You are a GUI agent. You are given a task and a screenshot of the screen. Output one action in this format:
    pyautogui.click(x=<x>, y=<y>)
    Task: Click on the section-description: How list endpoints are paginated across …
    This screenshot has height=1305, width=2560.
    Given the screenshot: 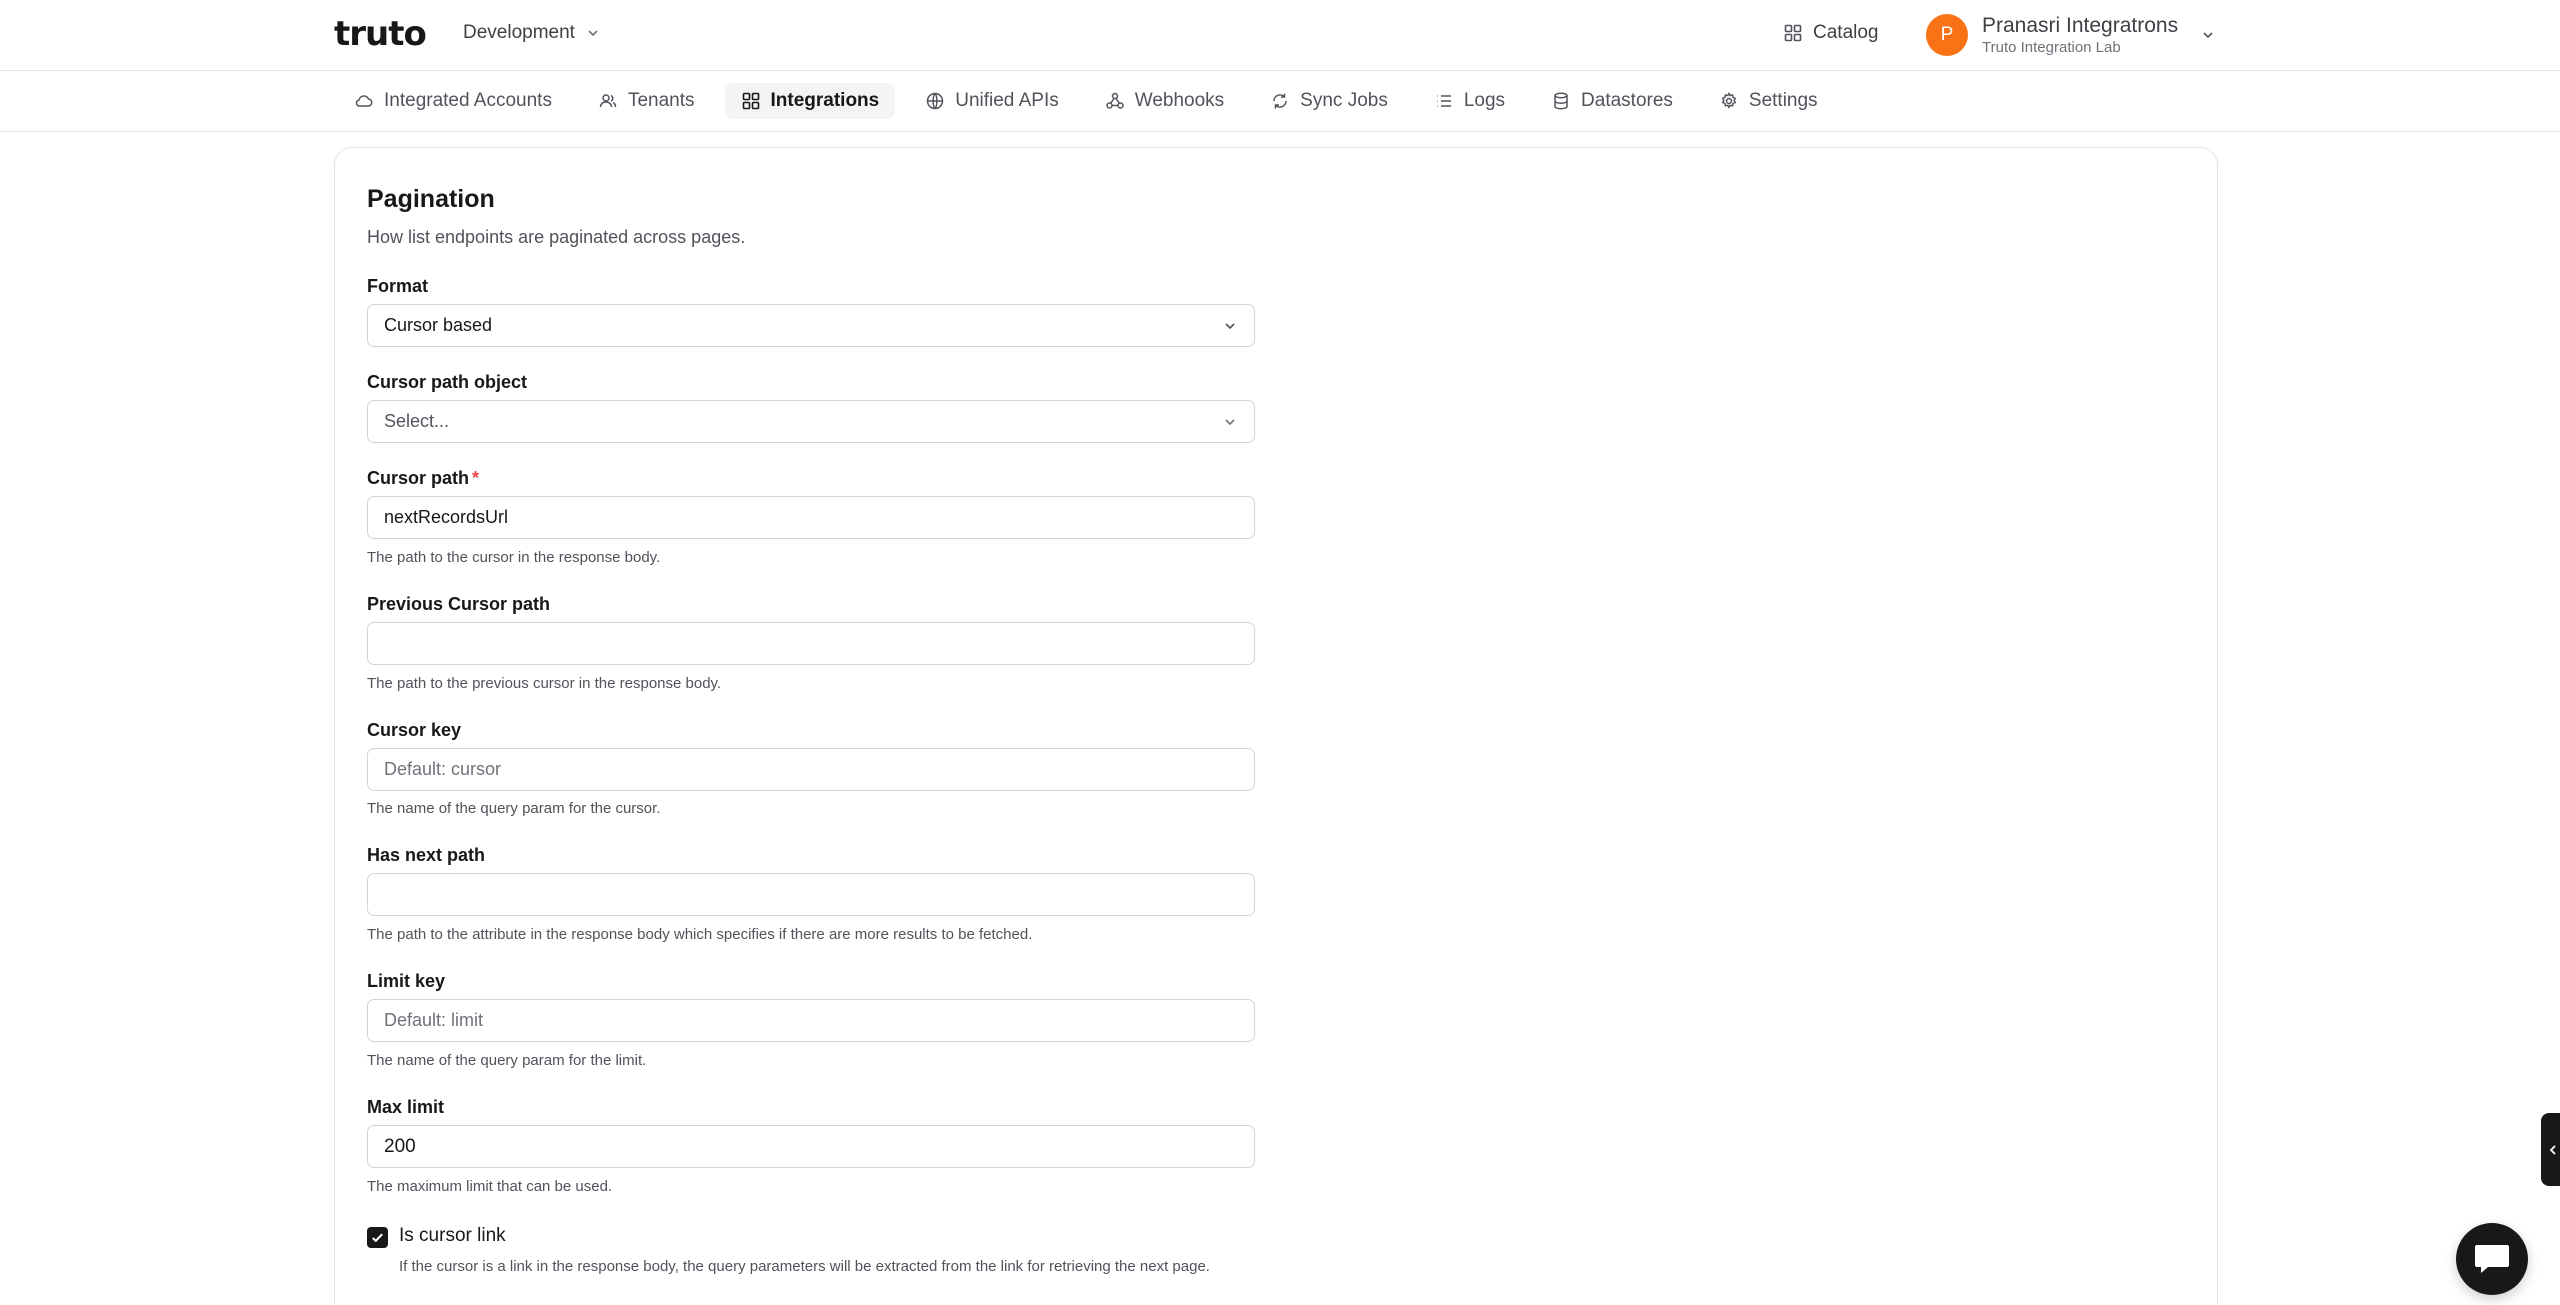 What is the action you would take?
    pyautogui.click(x=556, y=237)
    